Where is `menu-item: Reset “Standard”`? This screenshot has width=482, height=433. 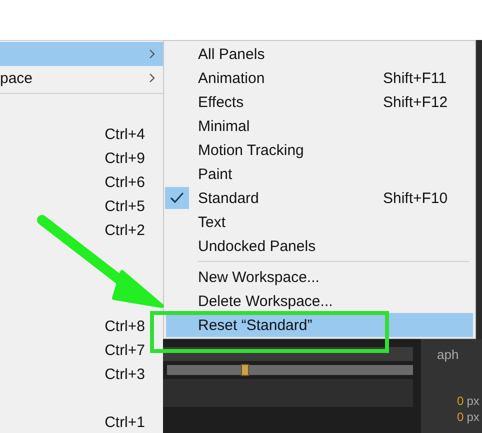 menu-item: Reset “Standard” is located at coordinates (319, 325).